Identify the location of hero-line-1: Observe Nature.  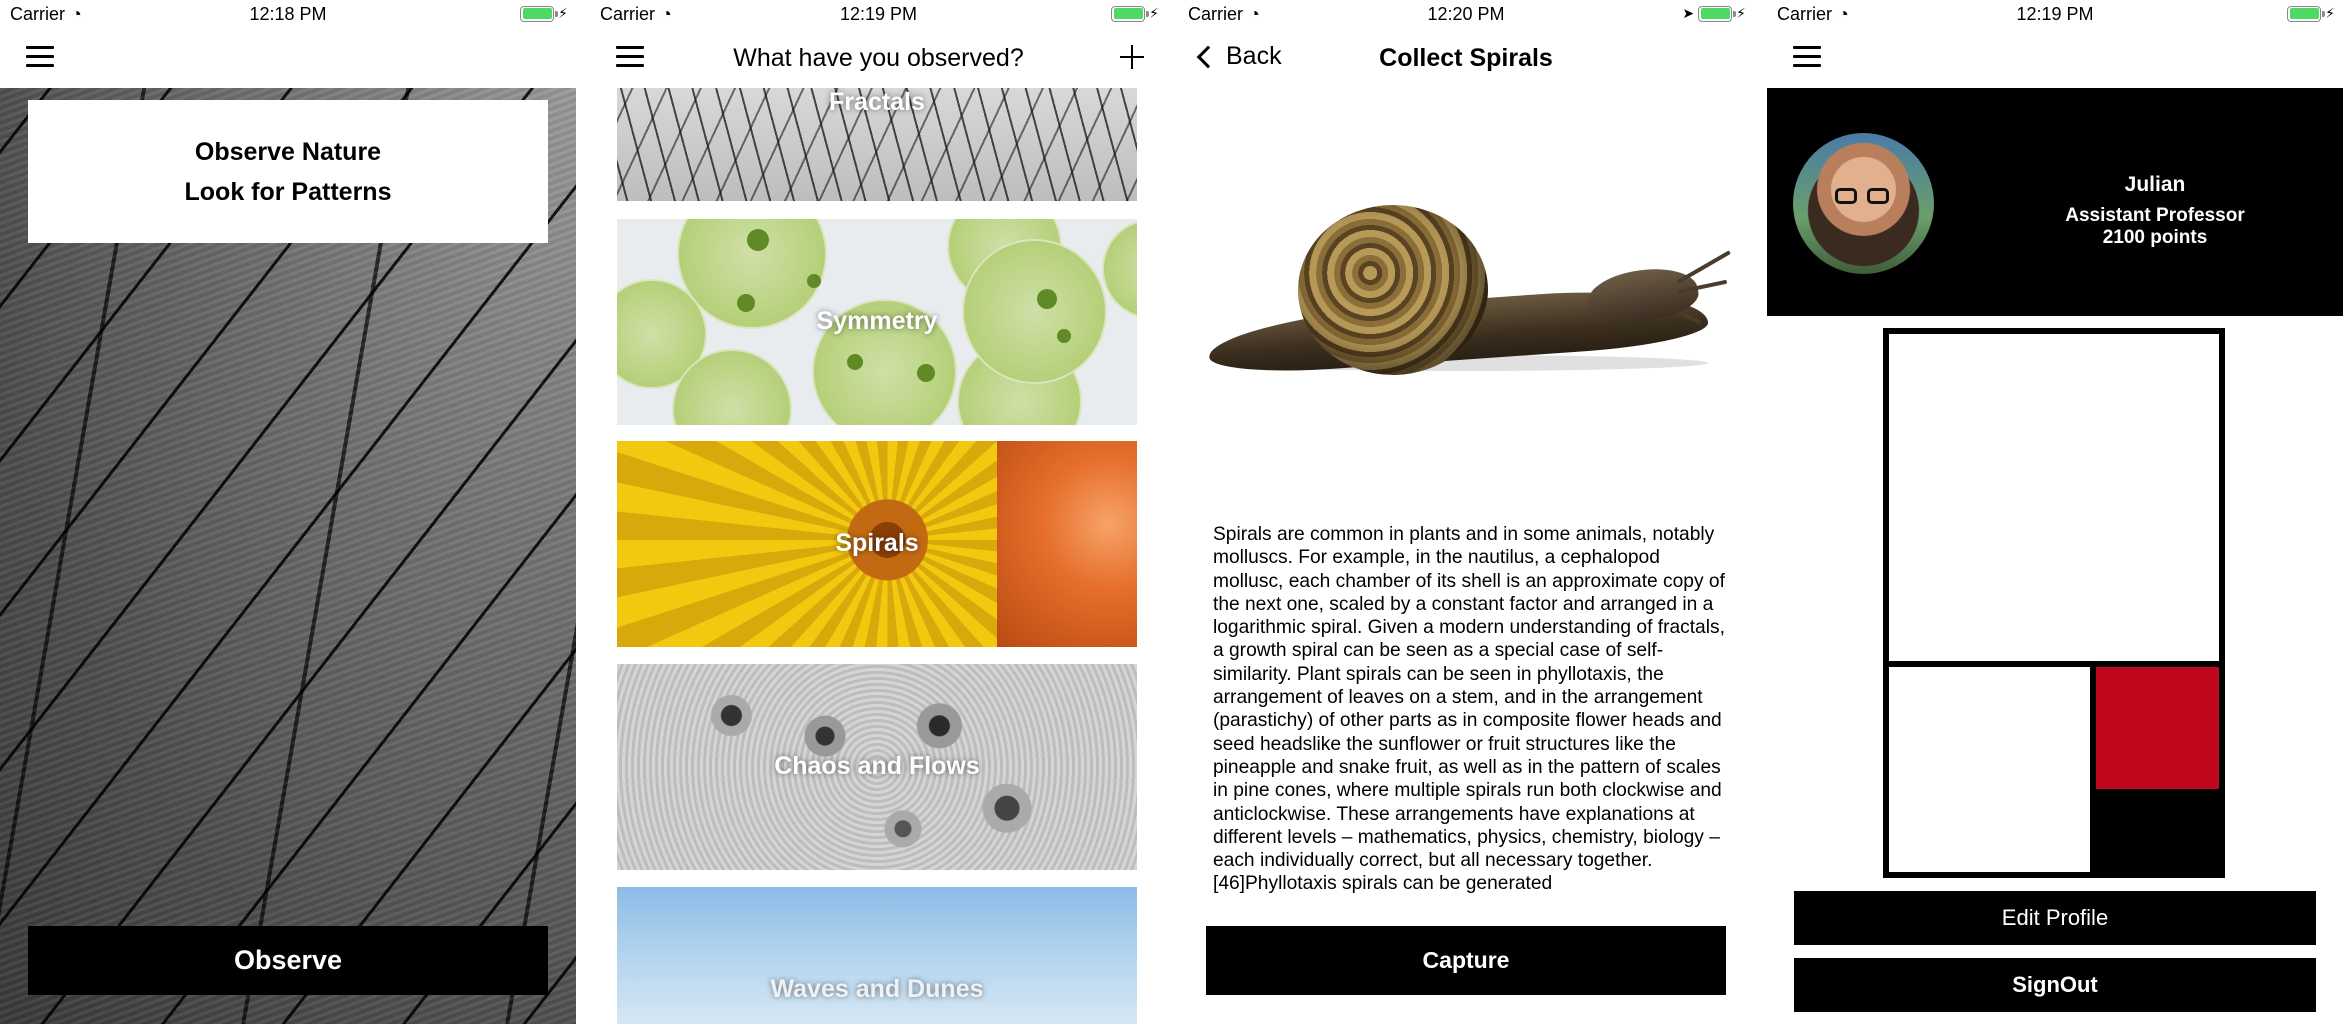
(288, 152).